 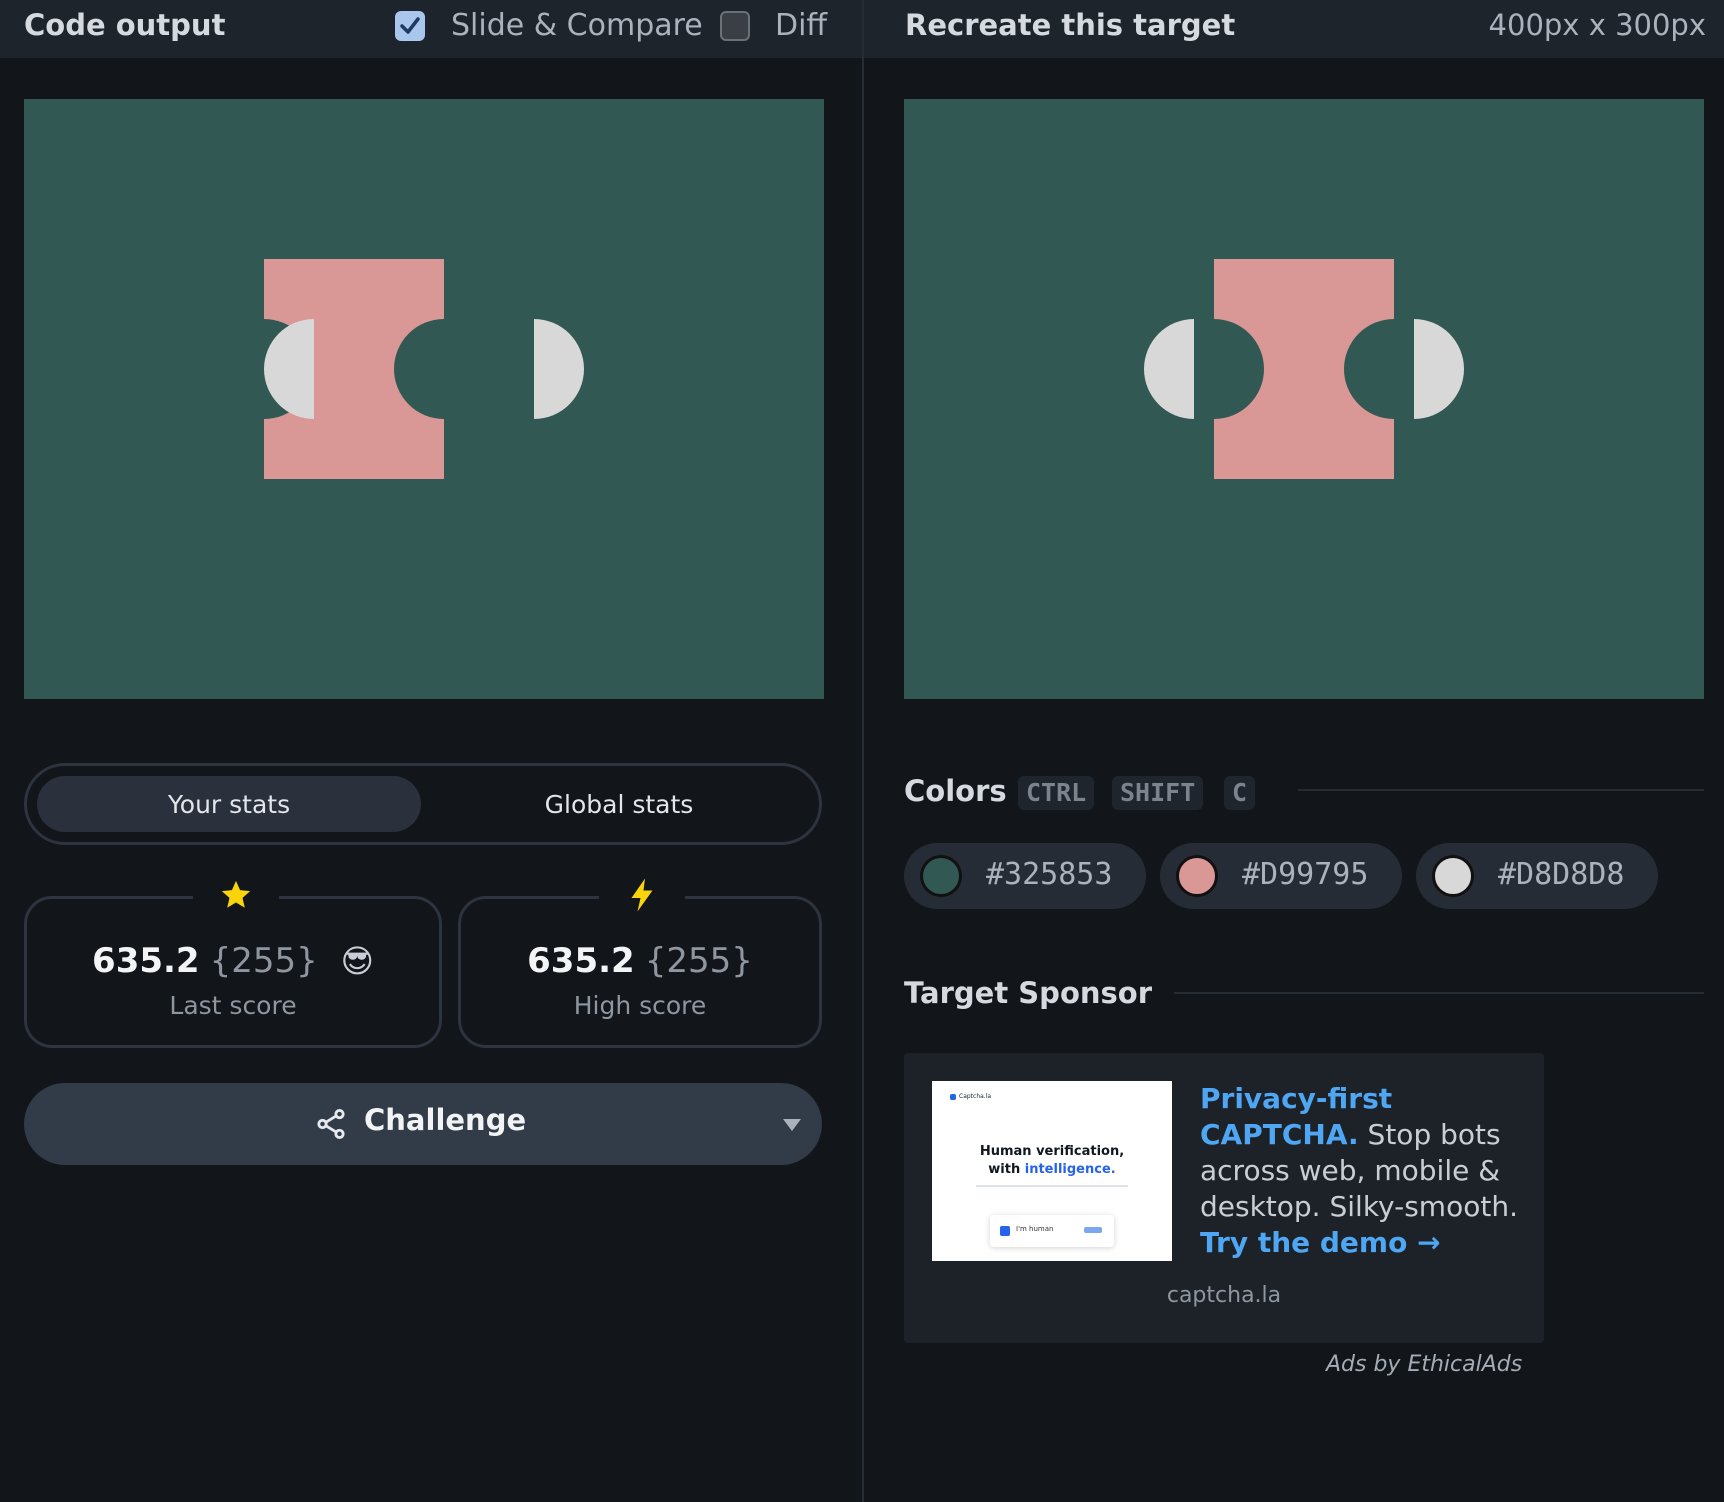 I want to click on last-score-value: 635.2, so click(x=146, y=961).